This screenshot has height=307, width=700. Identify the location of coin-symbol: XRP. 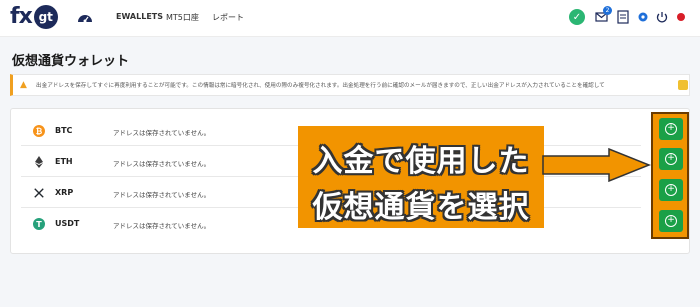
(64, 192).